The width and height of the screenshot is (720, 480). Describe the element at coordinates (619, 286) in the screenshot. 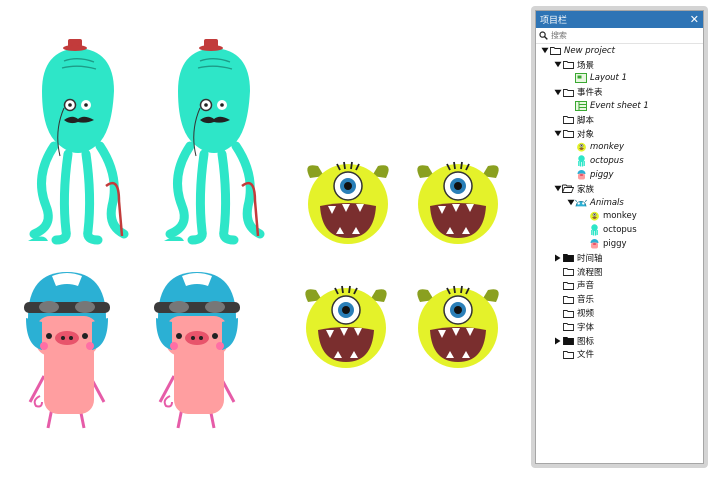

I see `tree-item: 声音` at that location.